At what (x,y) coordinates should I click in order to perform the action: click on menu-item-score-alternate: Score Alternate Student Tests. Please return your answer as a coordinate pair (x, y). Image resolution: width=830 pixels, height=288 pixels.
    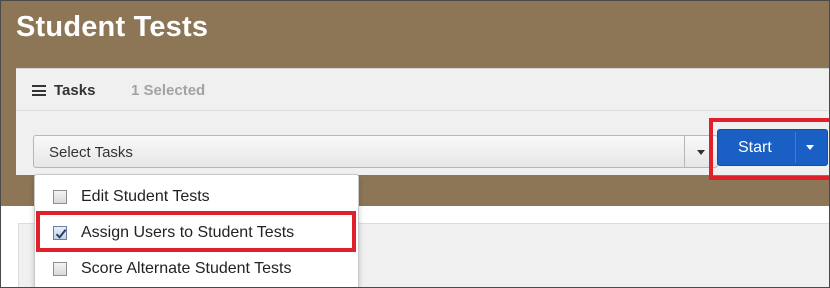
    Looking at the image, I should click on (197, 269).